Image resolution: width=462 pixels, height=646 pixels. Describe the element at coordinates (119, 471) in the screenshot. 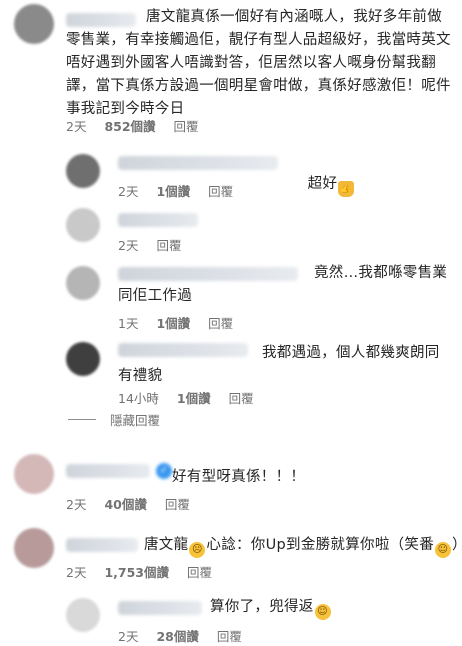

I see `username-blurred: ✓` at that location.